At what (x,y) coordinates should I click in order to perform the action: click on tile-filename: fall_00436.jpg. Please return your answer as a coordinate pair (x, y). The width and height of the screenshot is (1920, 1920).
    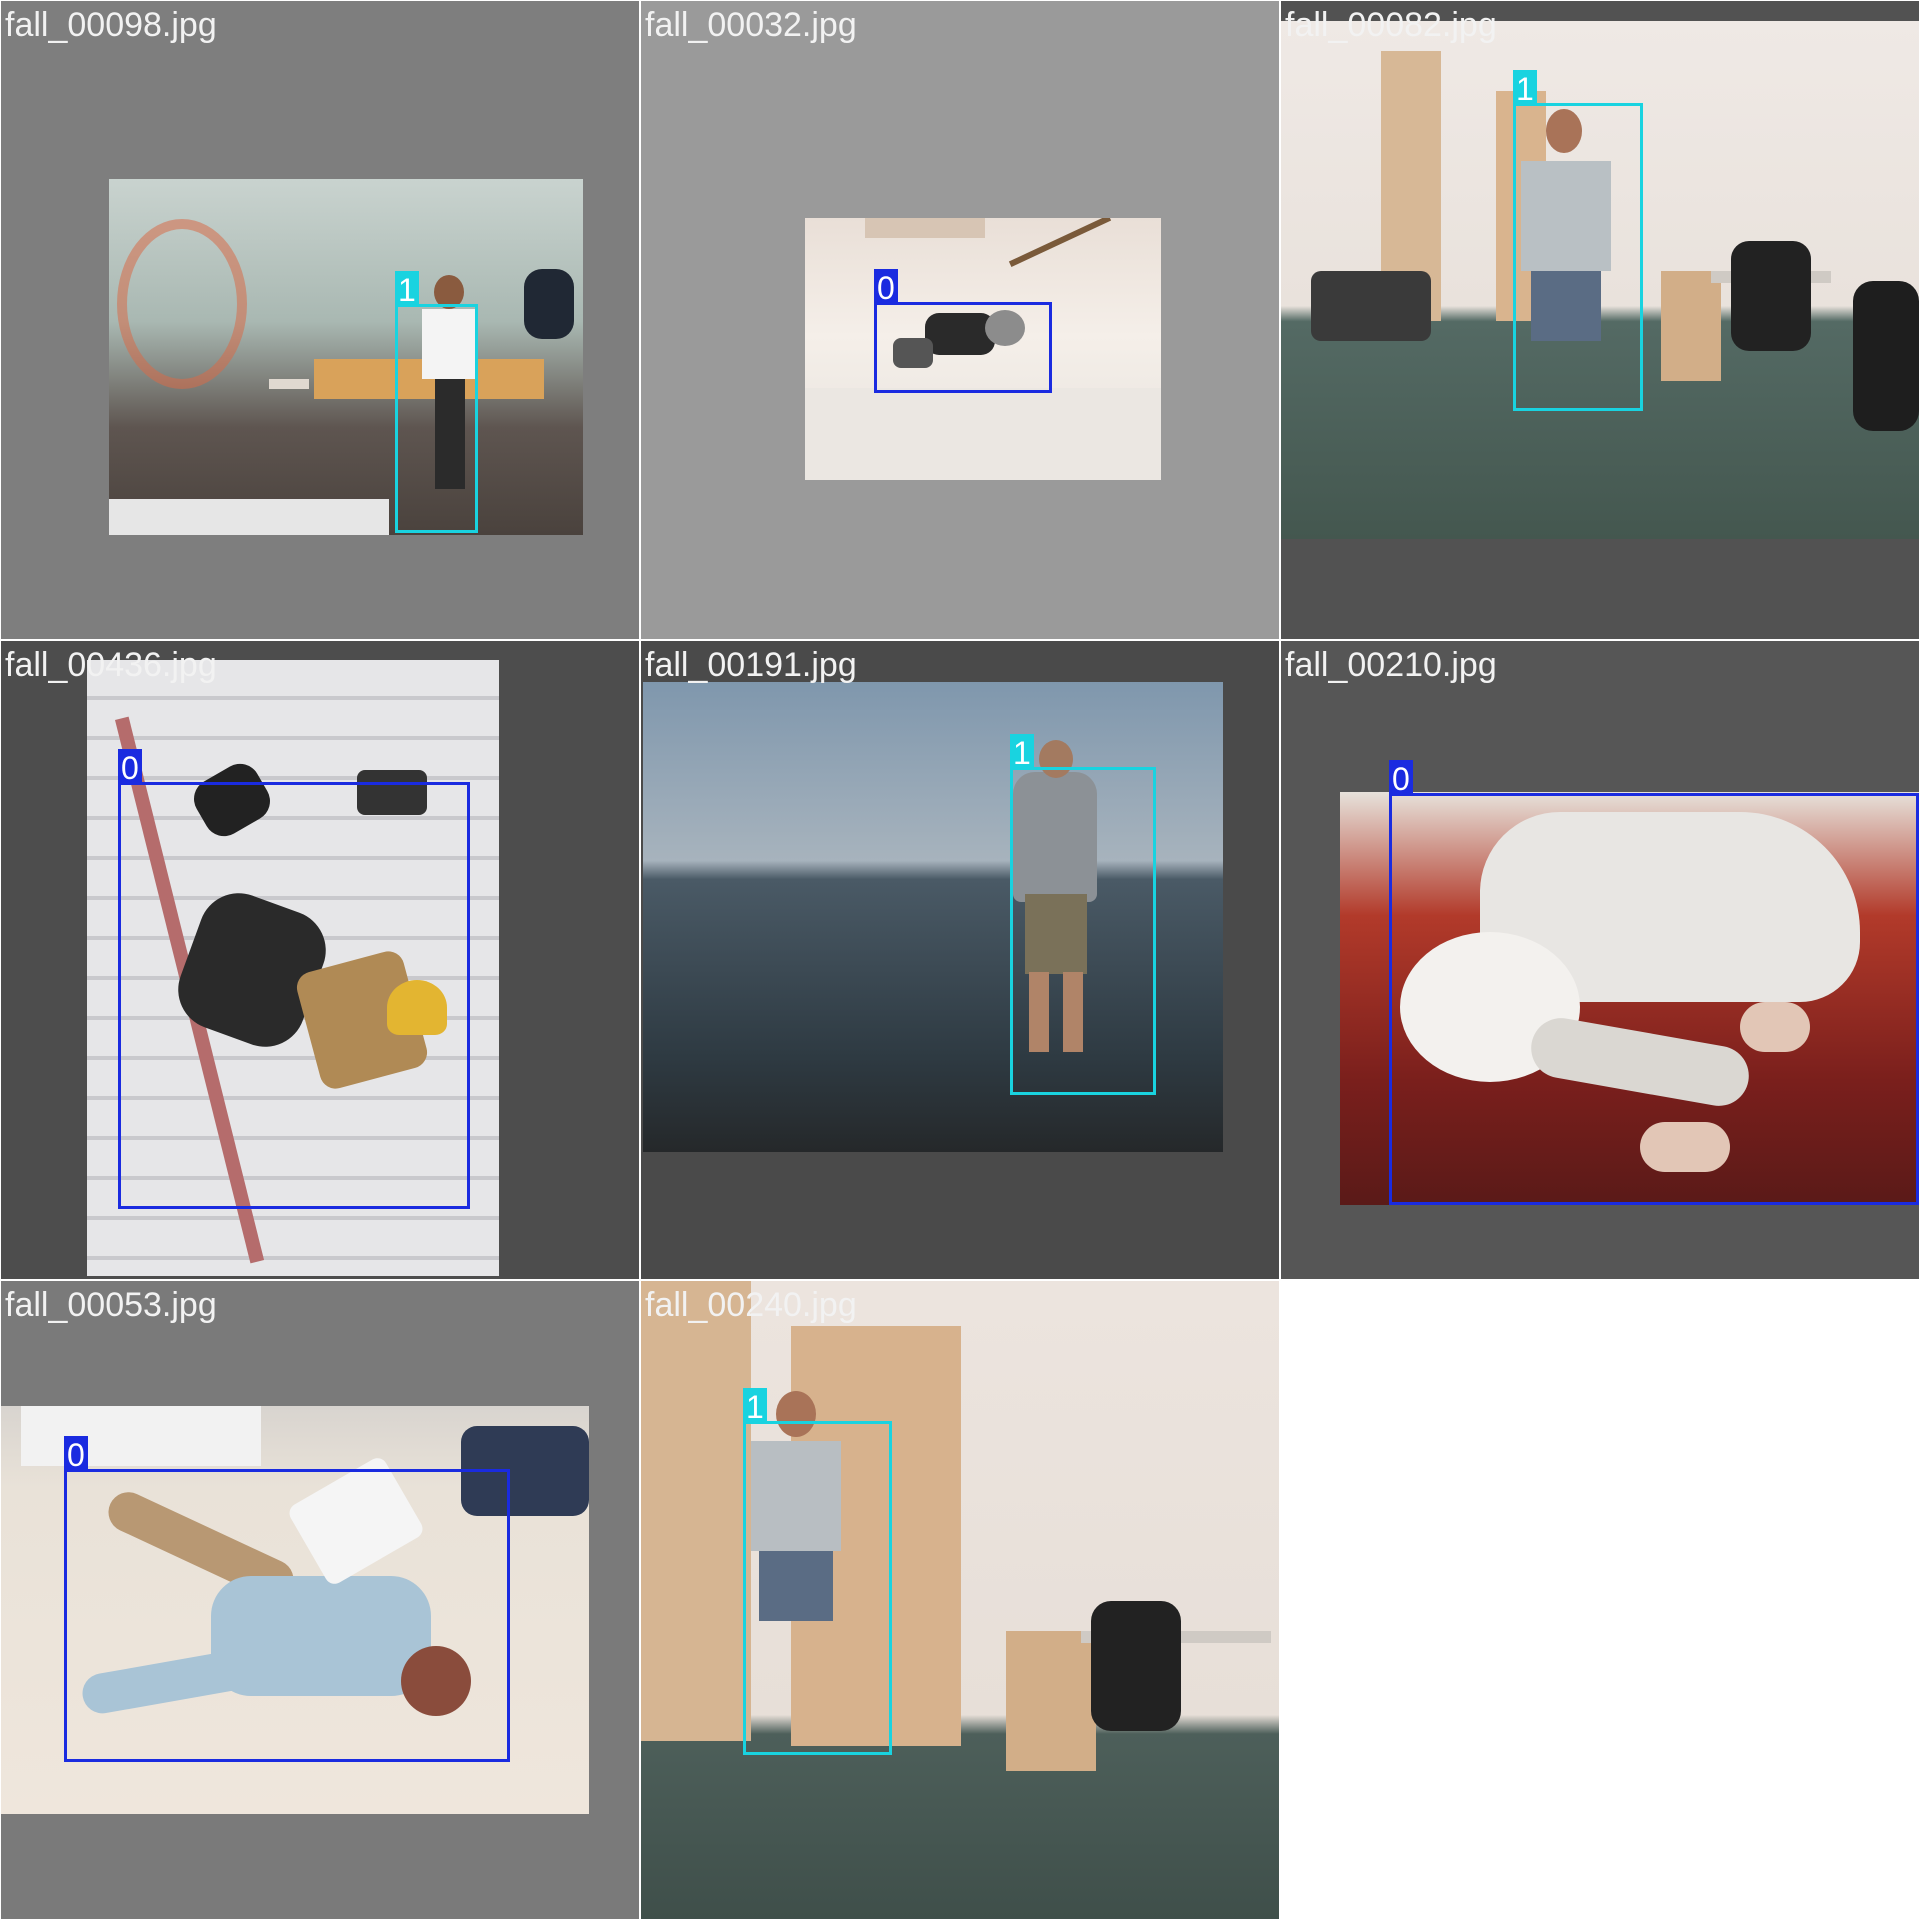
    Looking at the image, I should click on (111, 665).